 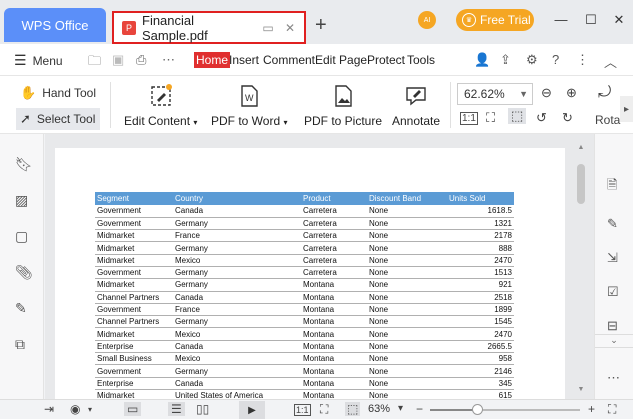 I want to click on tab-tools: Tools, so click(x=421, y=60).